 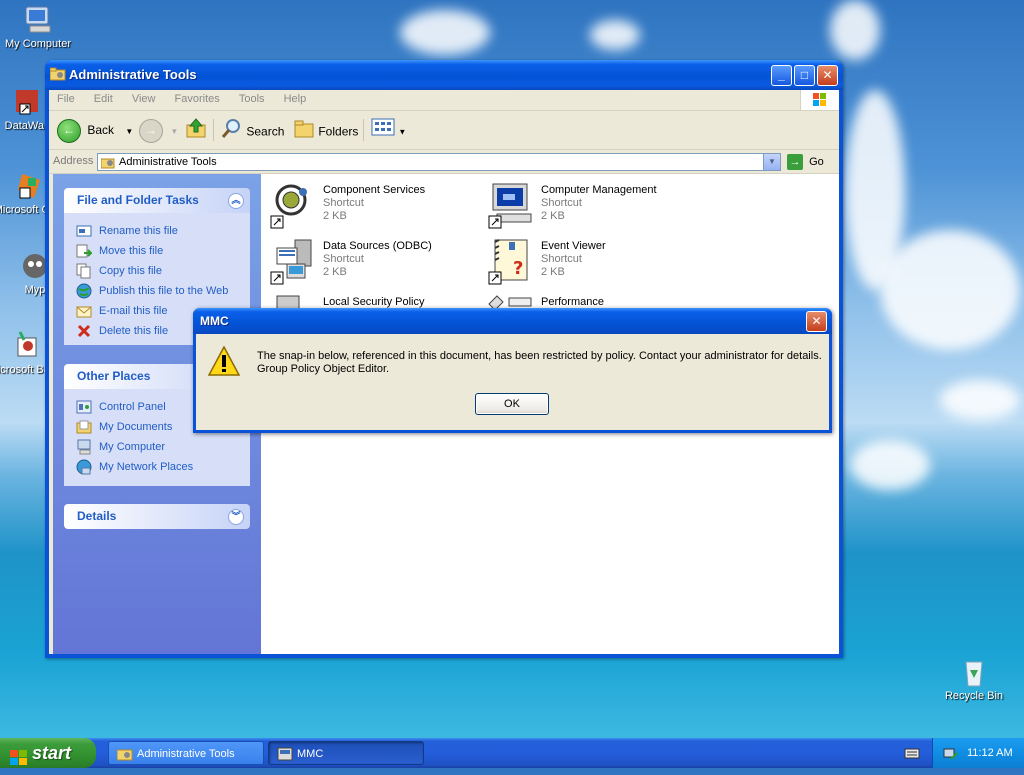 What do you see at coordinates (57, 74) in the screenshot?
I see `folder-icon` at bounding box center [57, 74].